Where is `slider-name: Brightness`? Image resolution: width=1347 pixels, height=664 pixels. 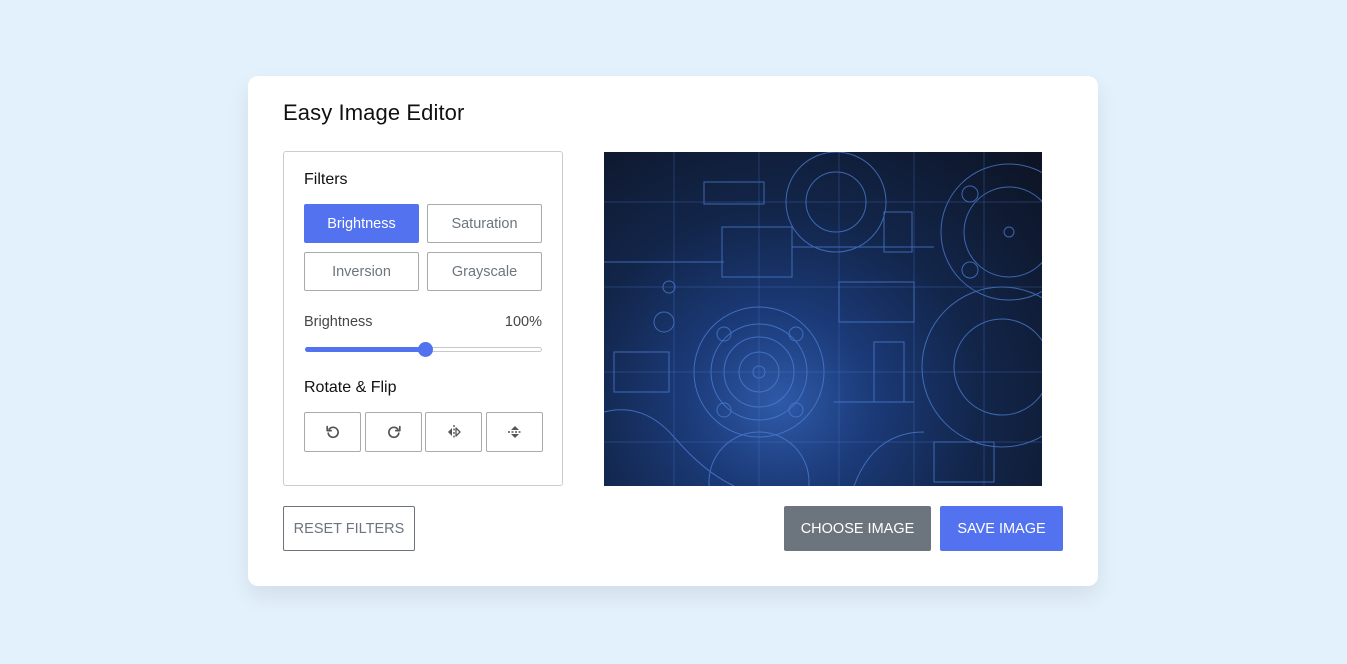 slider-name: Brightness is located at coordinates (338, 322).